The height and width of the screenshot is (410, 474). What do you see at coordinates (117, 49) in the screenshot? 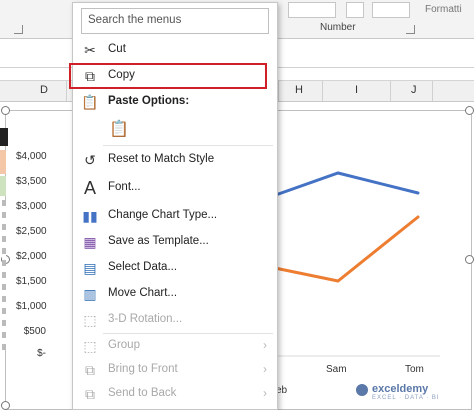
I see `menu-item-cut-label: Cut` at bounding box center [117, 49].